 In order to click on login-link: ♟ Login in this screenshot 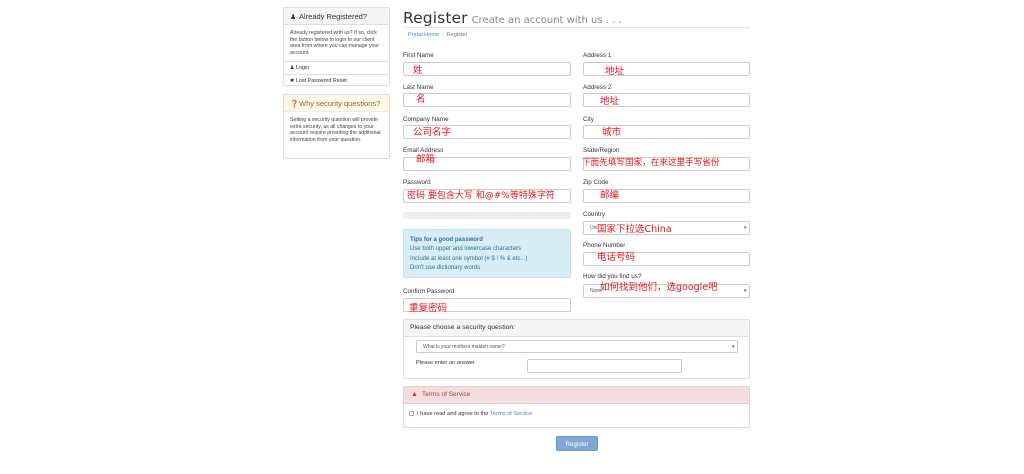, I will do `click(336, 67)`.